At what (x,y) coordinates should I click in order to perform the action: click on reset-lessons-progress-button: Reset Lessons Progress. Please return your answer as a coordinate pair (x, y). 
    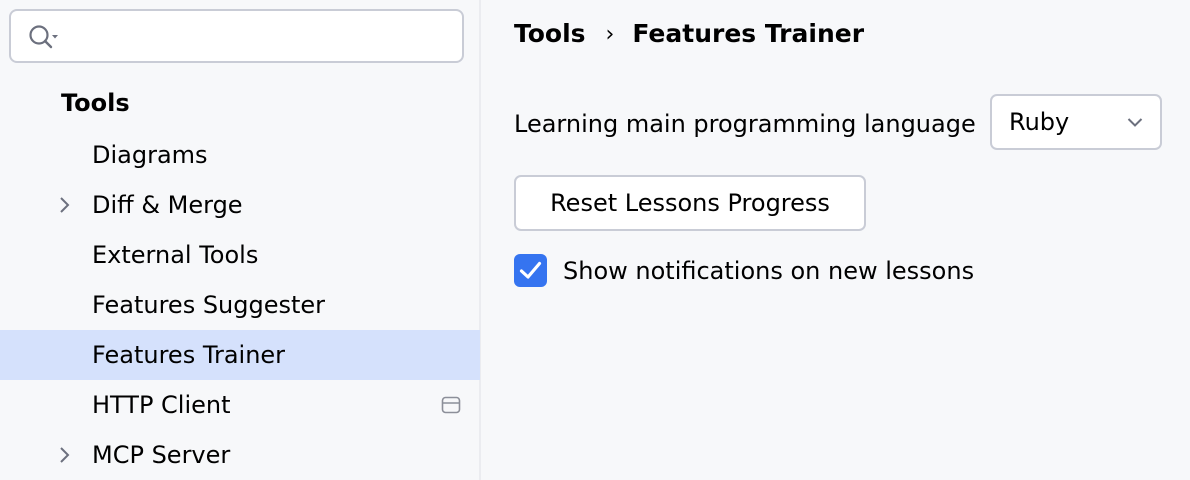
    Looking at the image, I should click on (690, 203).